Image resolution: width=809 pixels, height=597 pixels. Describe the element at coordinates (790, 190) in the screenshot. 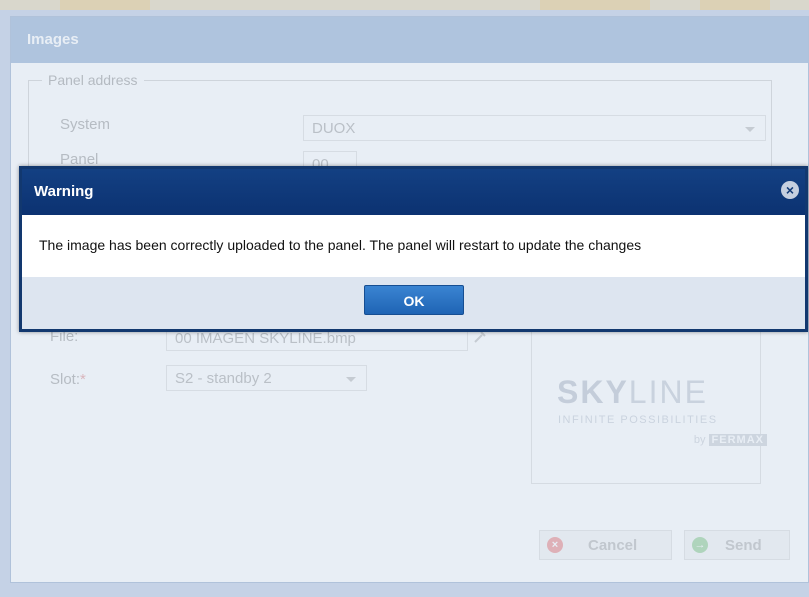

I see `close-circle-icon: ×` at that location.